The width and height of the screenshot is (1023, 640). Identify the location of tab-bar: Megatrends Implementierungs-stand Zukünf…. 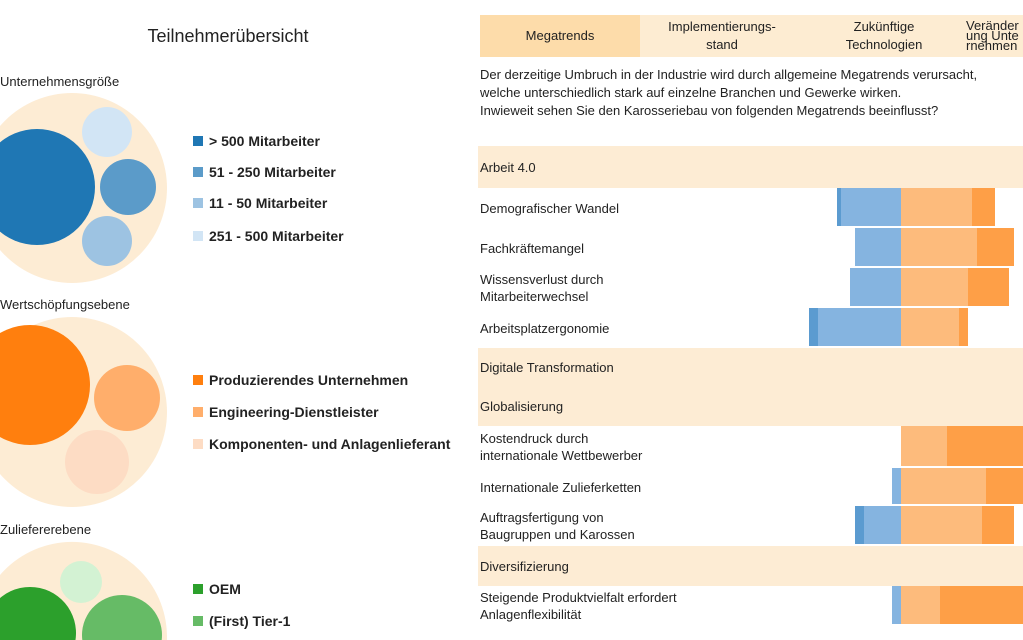
(751, 36).